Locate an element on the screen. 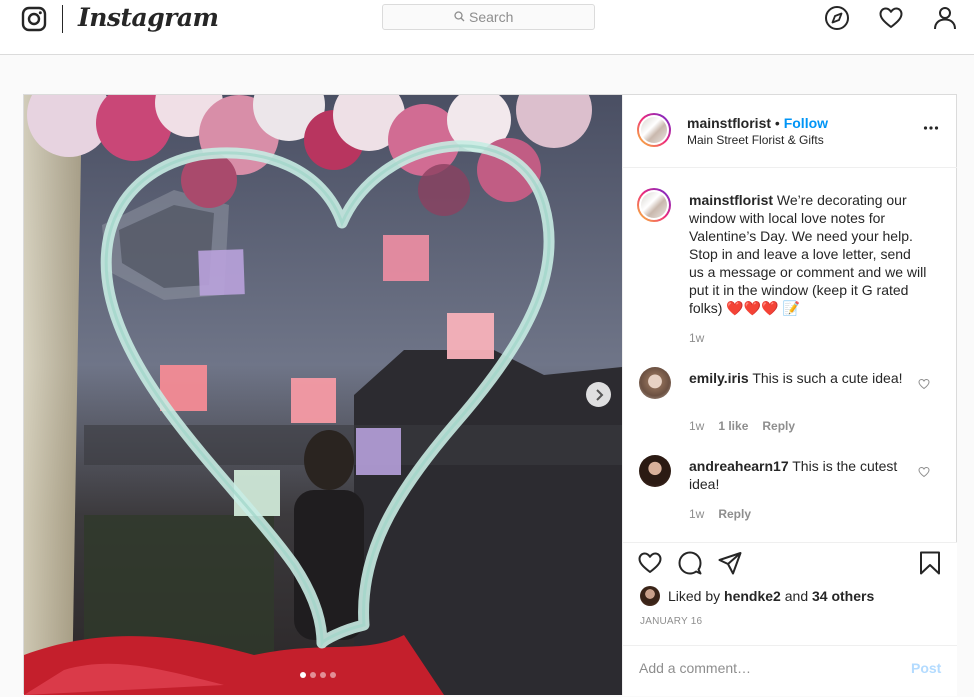 The height and width of the screenshot is (697, 974). author-avatar is located at coordinates (654, 130).